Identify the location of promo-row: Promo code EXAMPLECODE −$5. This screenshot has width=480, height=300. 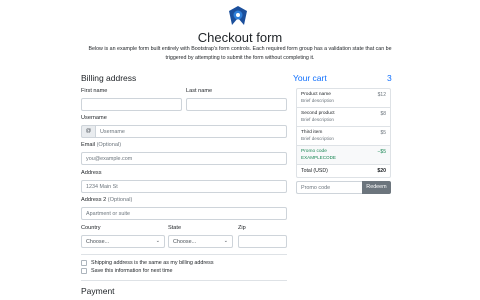
(343, 155).